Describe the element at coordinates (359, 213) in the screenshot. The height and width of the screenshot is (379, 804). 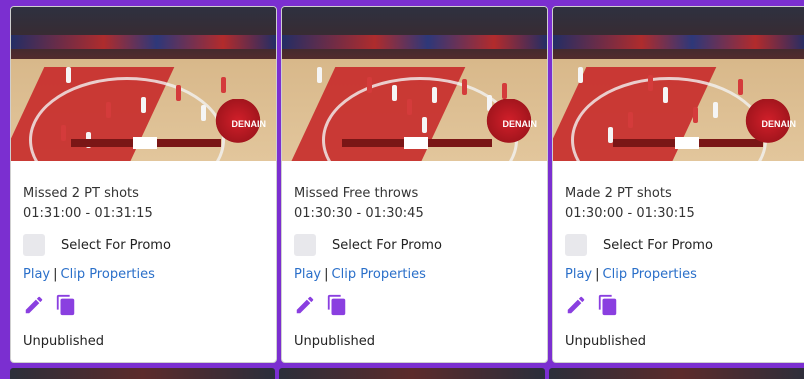
I see `clip-time-range: 01:30:30 - 01:30:45` at that location.